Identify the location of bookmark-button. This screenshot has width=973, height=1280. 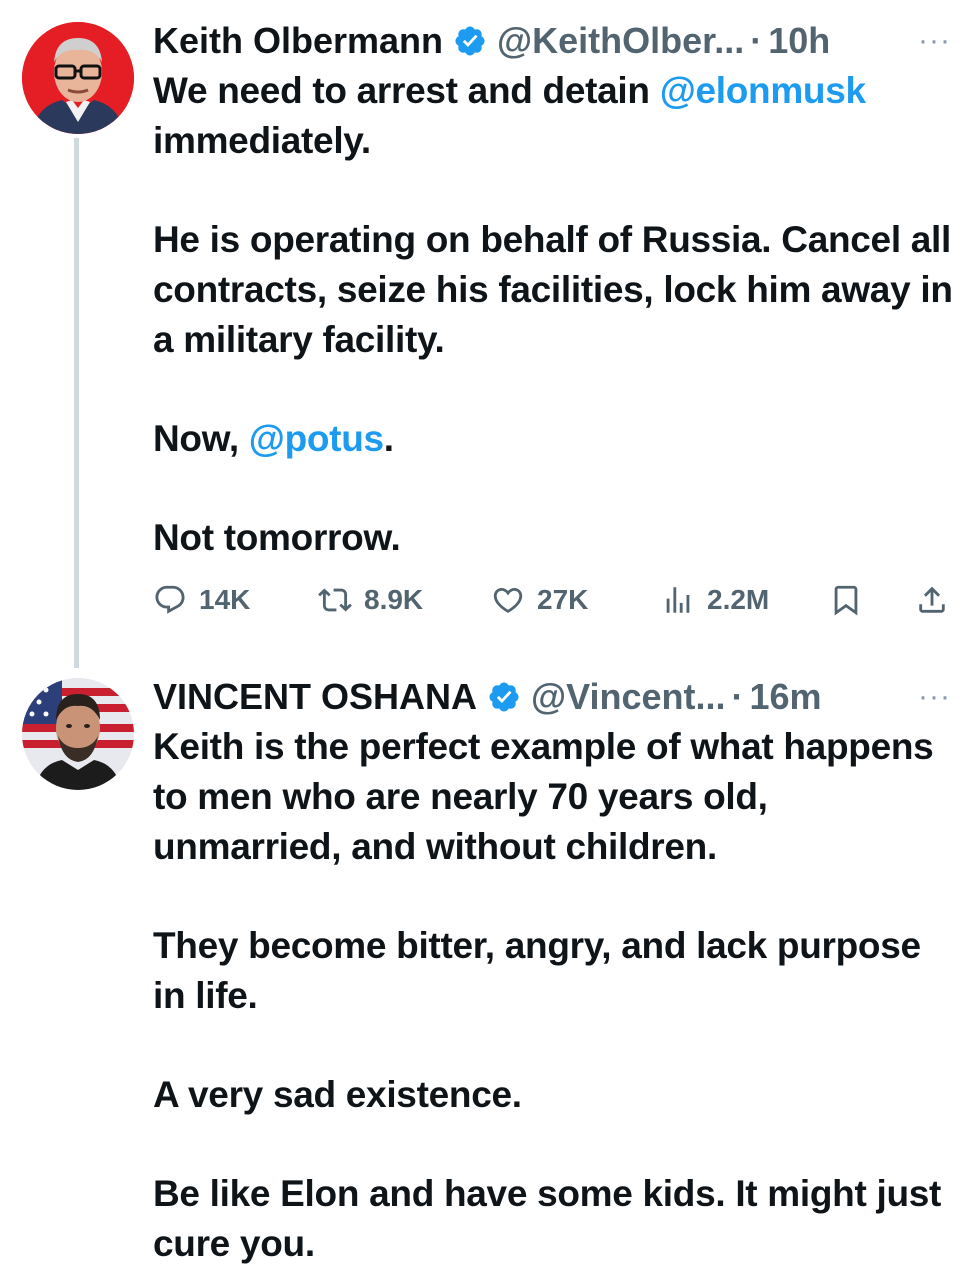
(846, 600).